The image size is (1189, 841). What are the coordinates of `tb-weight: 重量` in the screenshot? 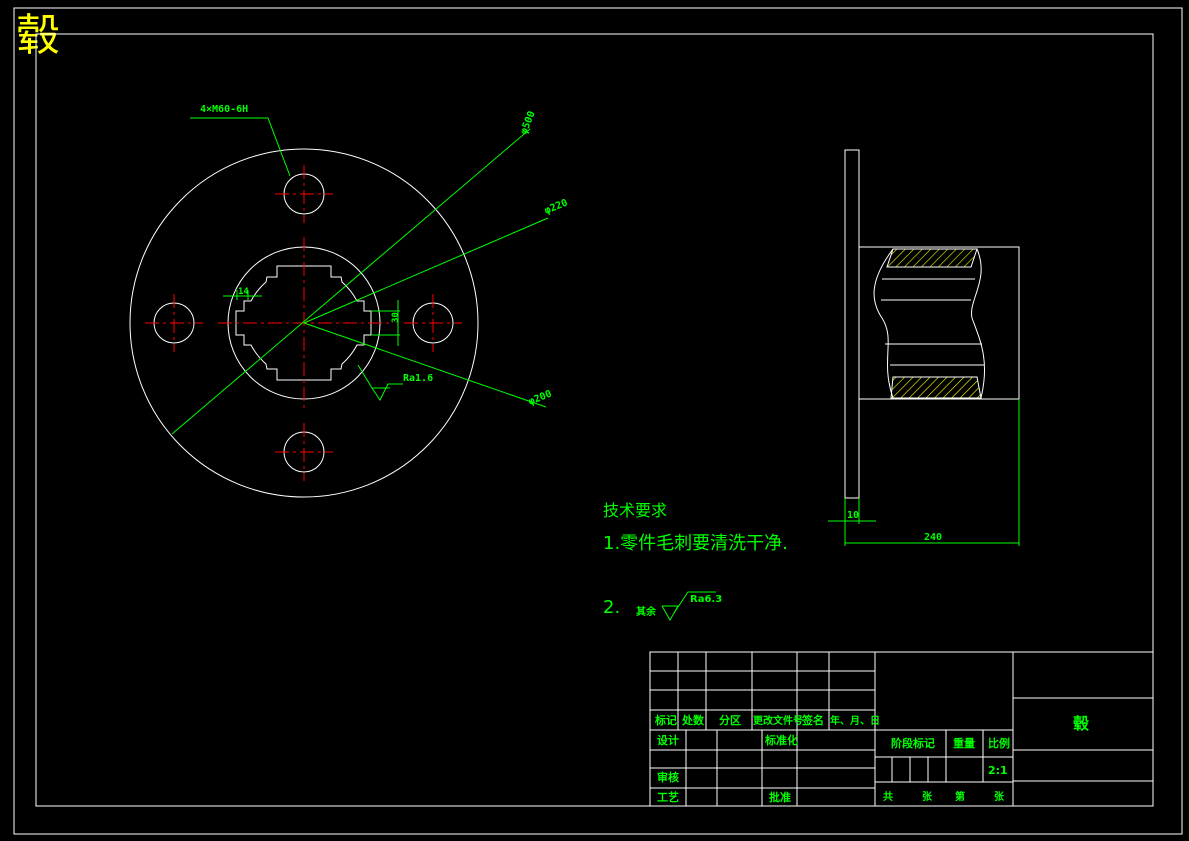 It's located at (964, 743).